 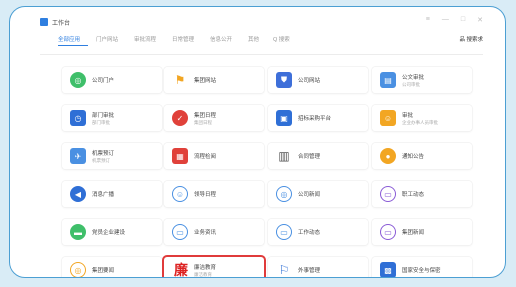 I want to click on minimize-icon: —, so click(x=445, y=20).